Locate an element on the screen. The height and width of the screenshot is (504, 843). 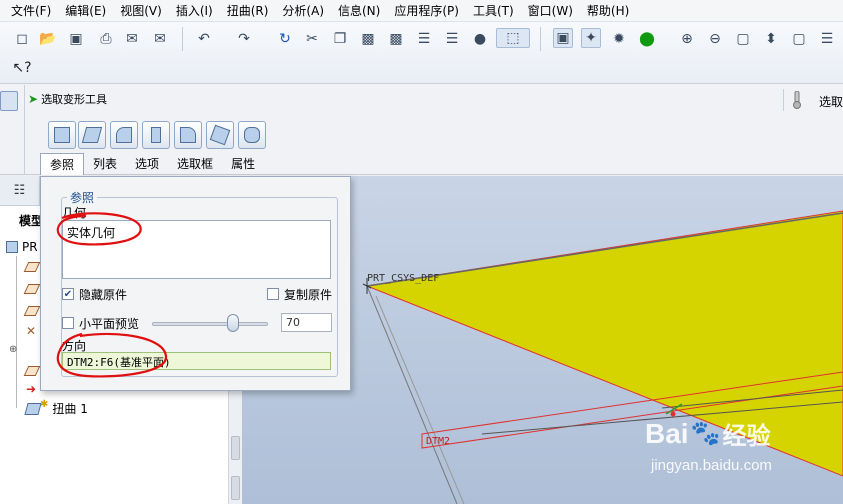
twist-icon is located at coordinates (220, 135).